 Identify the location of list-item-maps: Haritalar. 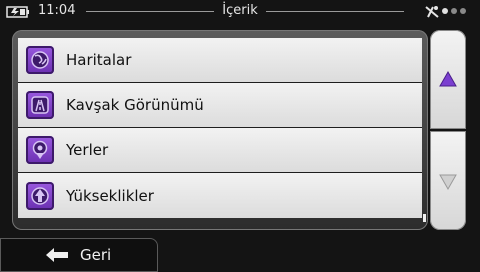
(220, 60).